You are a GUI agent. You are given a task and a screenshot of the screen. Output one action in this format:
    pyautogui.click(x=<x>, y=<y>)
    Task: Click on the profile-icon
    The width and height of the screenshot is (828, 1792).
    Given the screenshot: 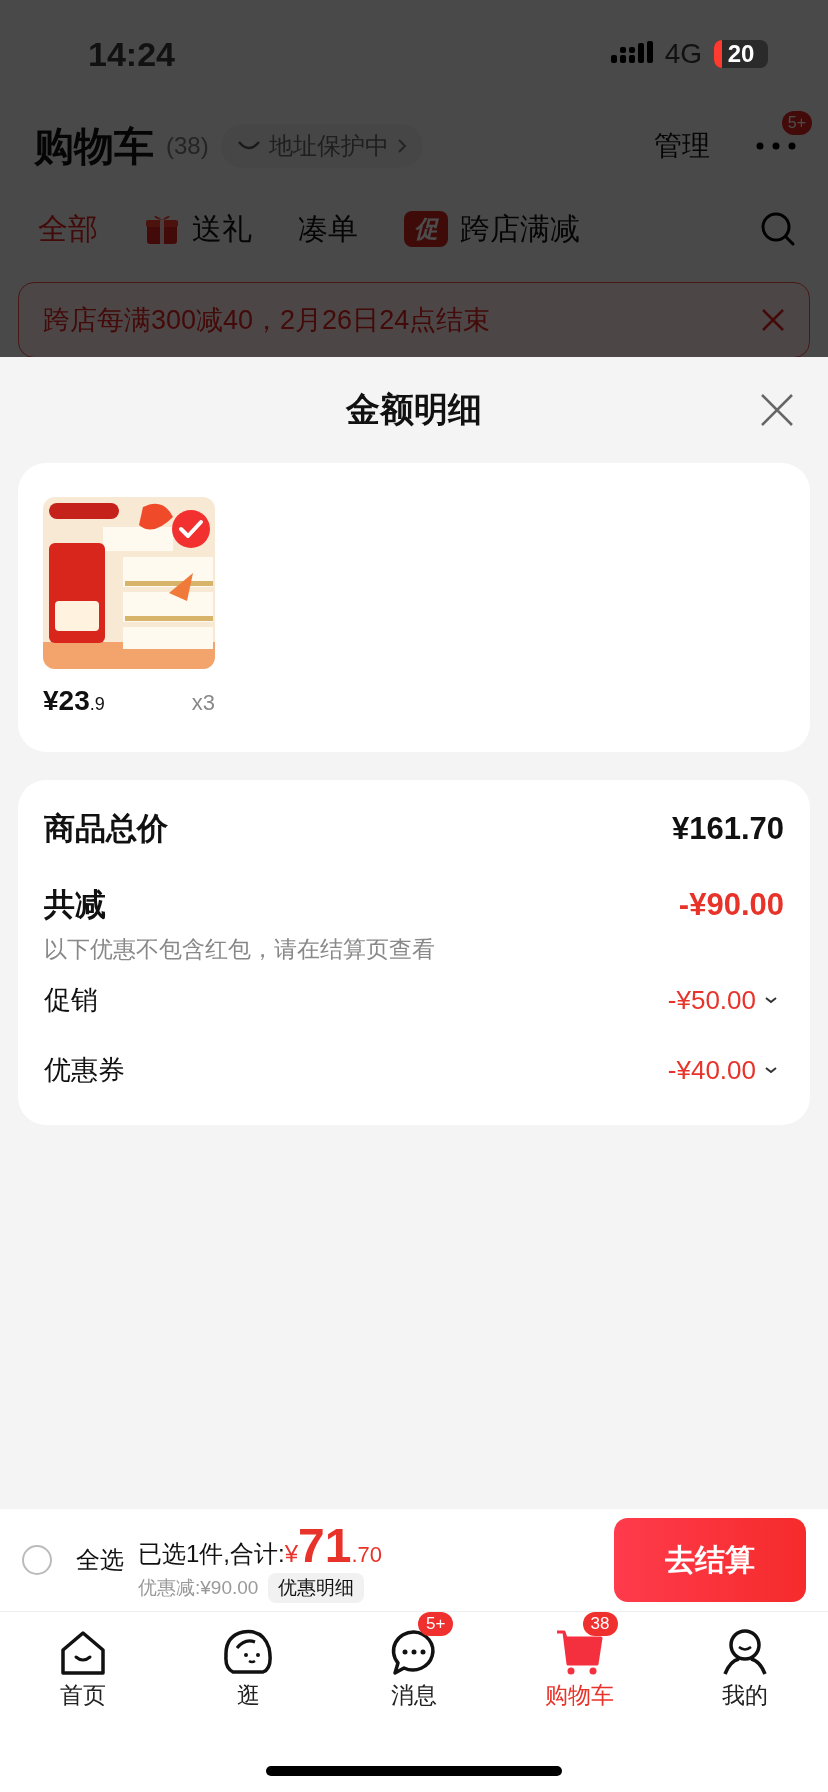 What is the action you would take?
    pyautogui.click(x=745, y=1652)
    